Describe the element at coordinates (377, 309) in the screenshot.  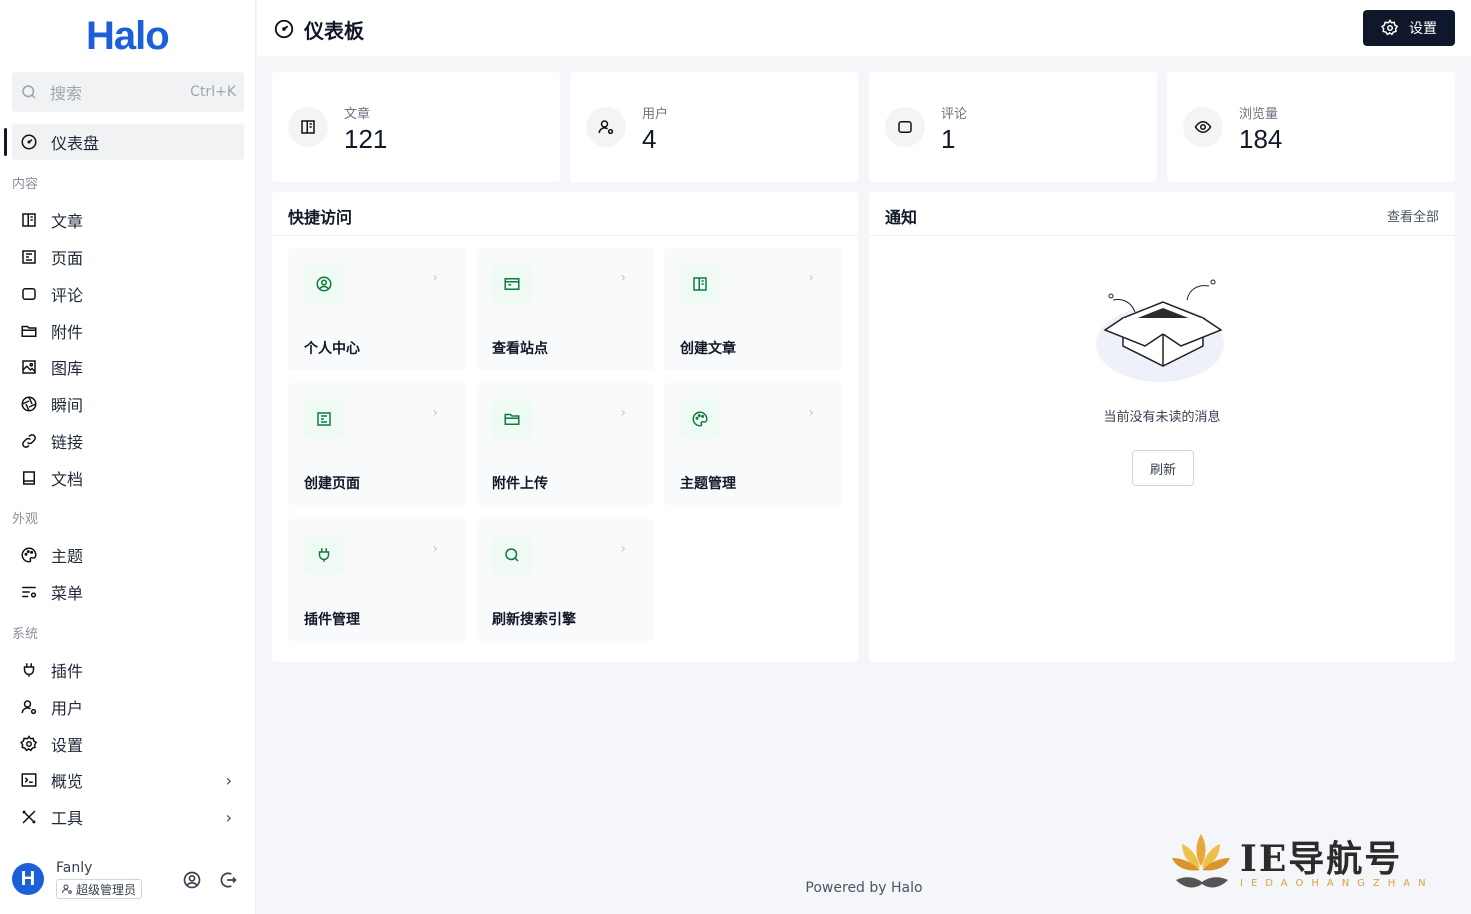
I see `quick-access-profile: › 个人中心` at that location.